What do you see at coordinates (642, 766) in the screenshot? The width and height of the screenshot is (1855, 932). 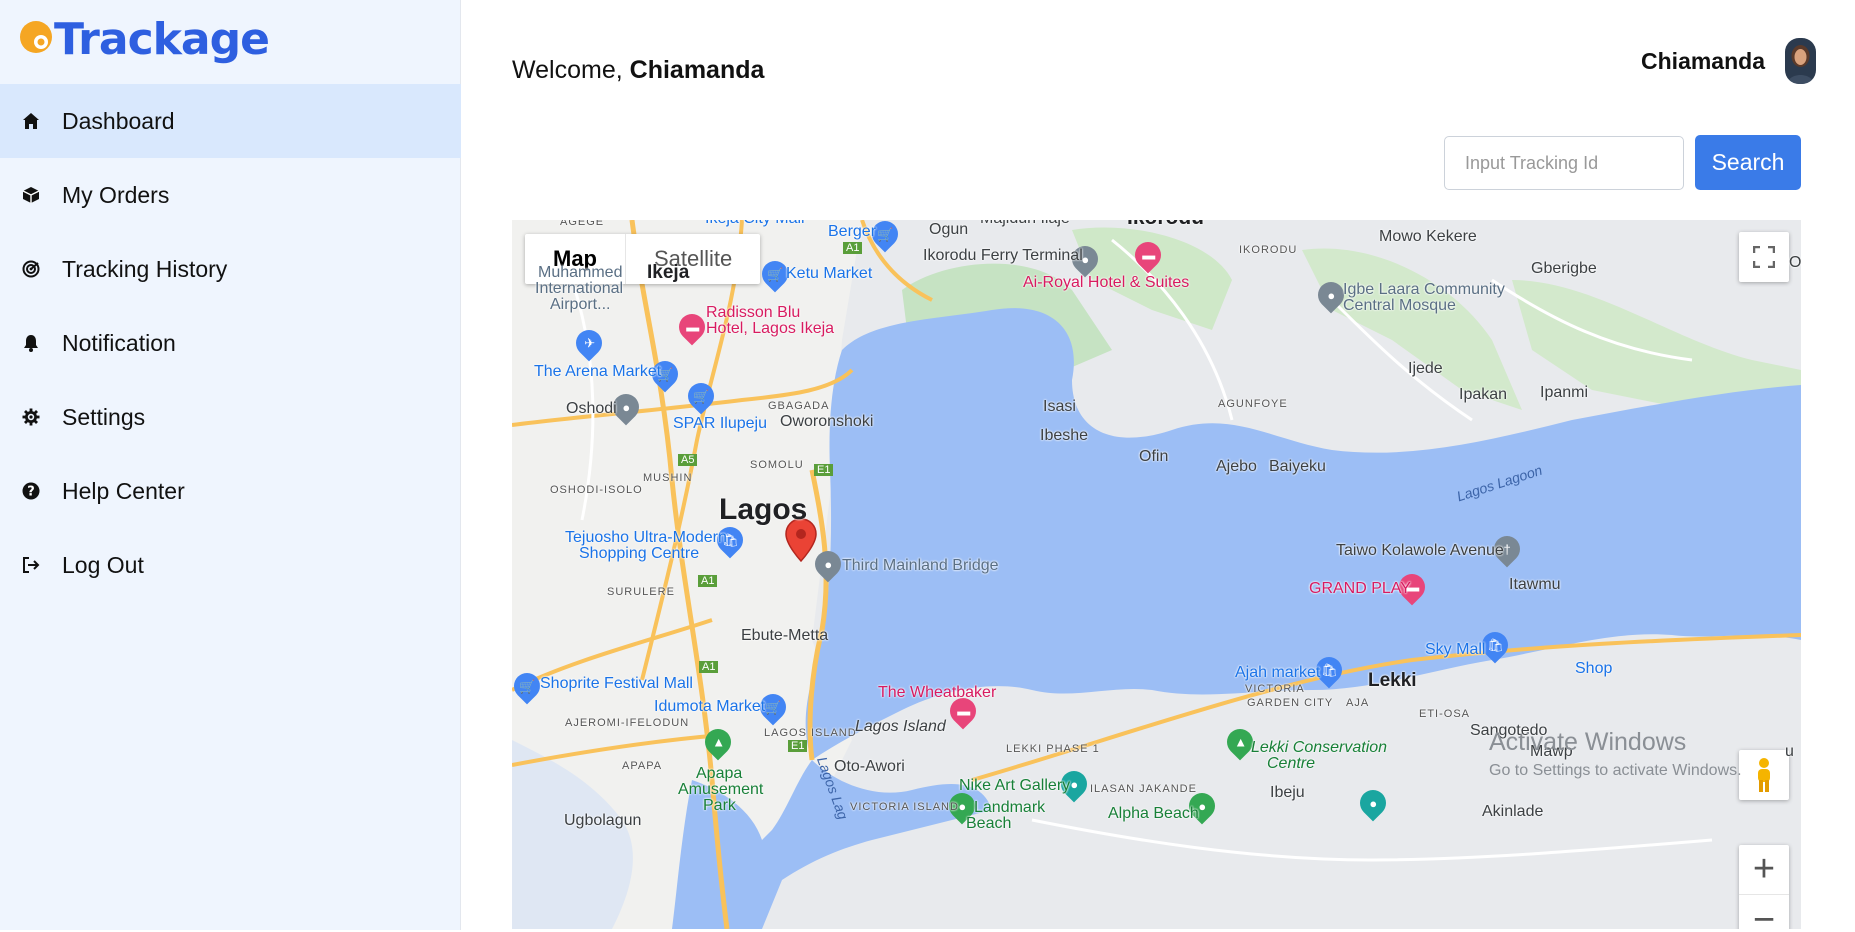 I see `map-label: APAPA` at bounding box center [642, 766].